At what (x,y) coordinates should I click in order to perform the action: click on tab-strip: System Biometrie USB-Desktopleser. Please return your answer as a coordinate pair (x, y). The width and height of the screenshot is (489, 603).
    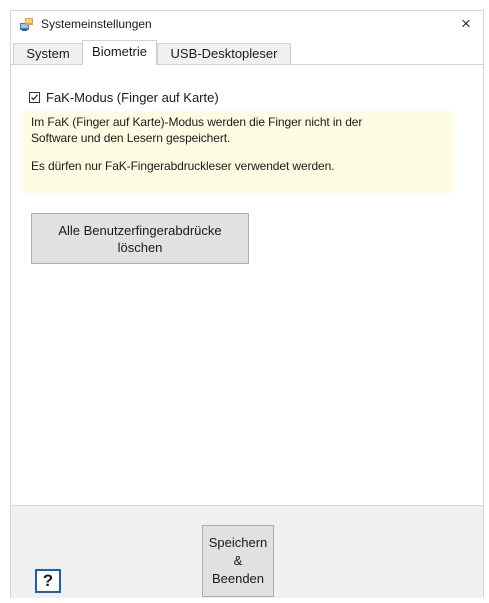
    Looking at the image, I should click on (247, 52).